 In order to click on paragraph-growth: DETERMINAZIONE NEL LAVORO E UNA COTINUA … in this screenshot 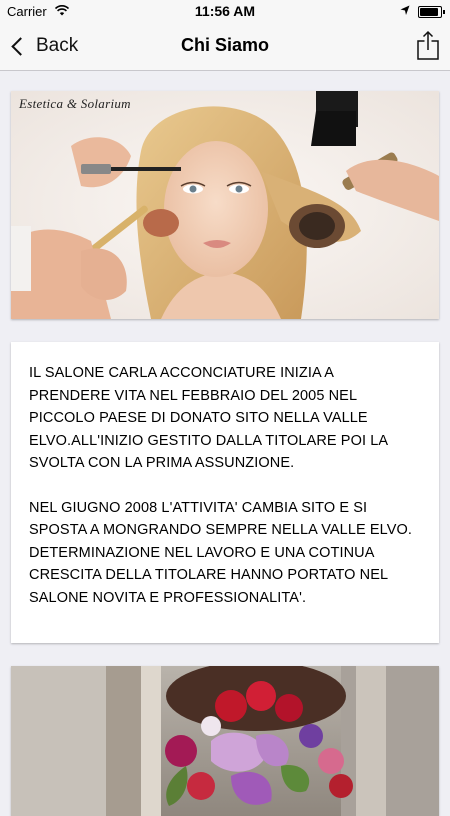, I will do `click(208, 575)`.